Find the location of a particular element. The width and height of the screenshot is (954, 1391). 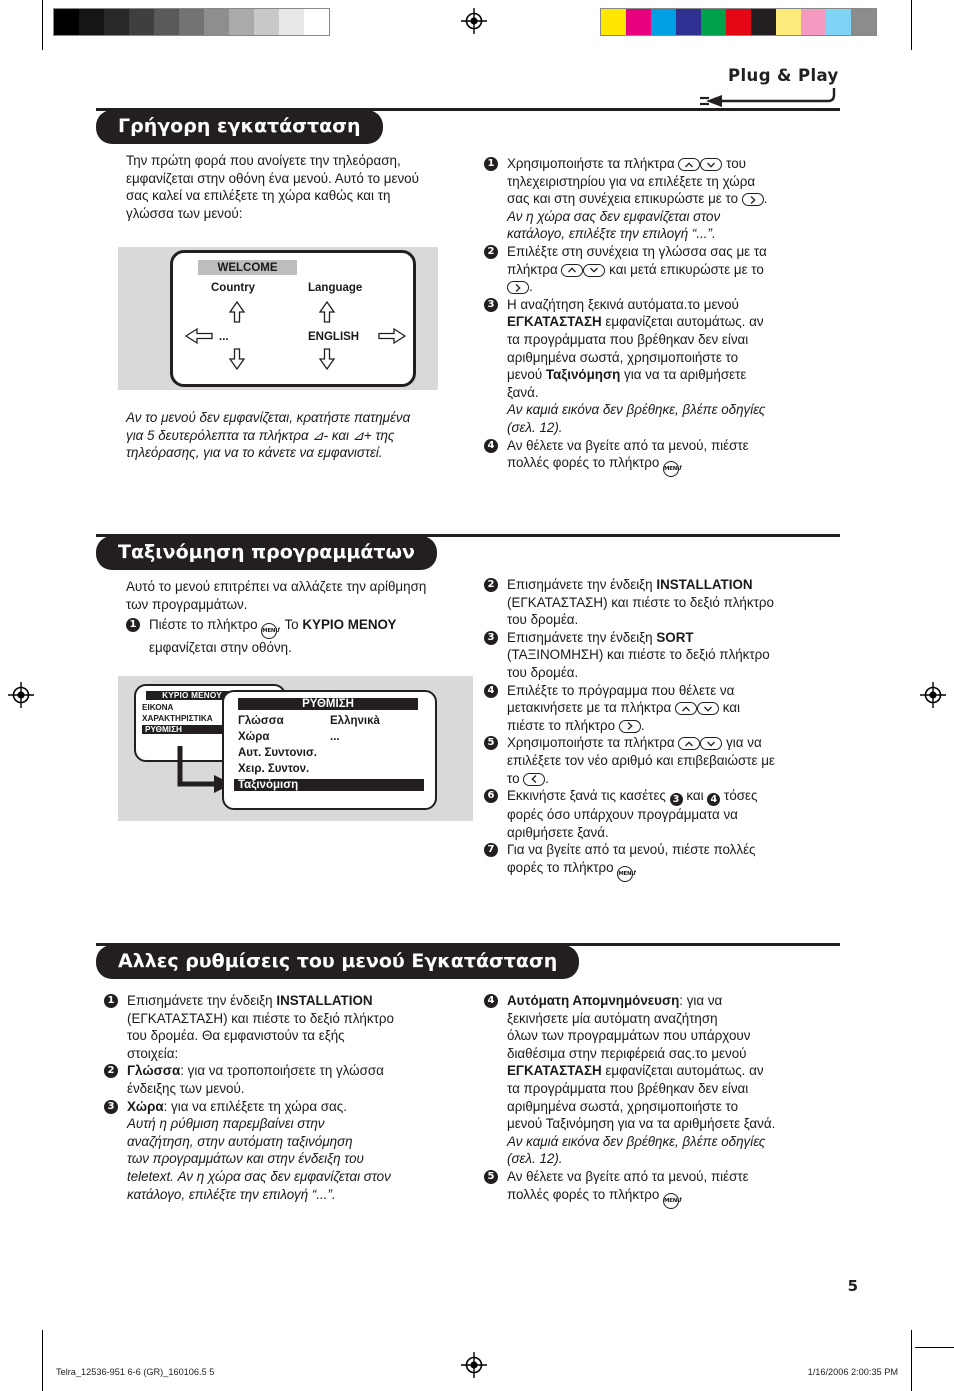

submenu-row-manualtune: Χειρ. Συντον. is located at coordinates (273, 769).